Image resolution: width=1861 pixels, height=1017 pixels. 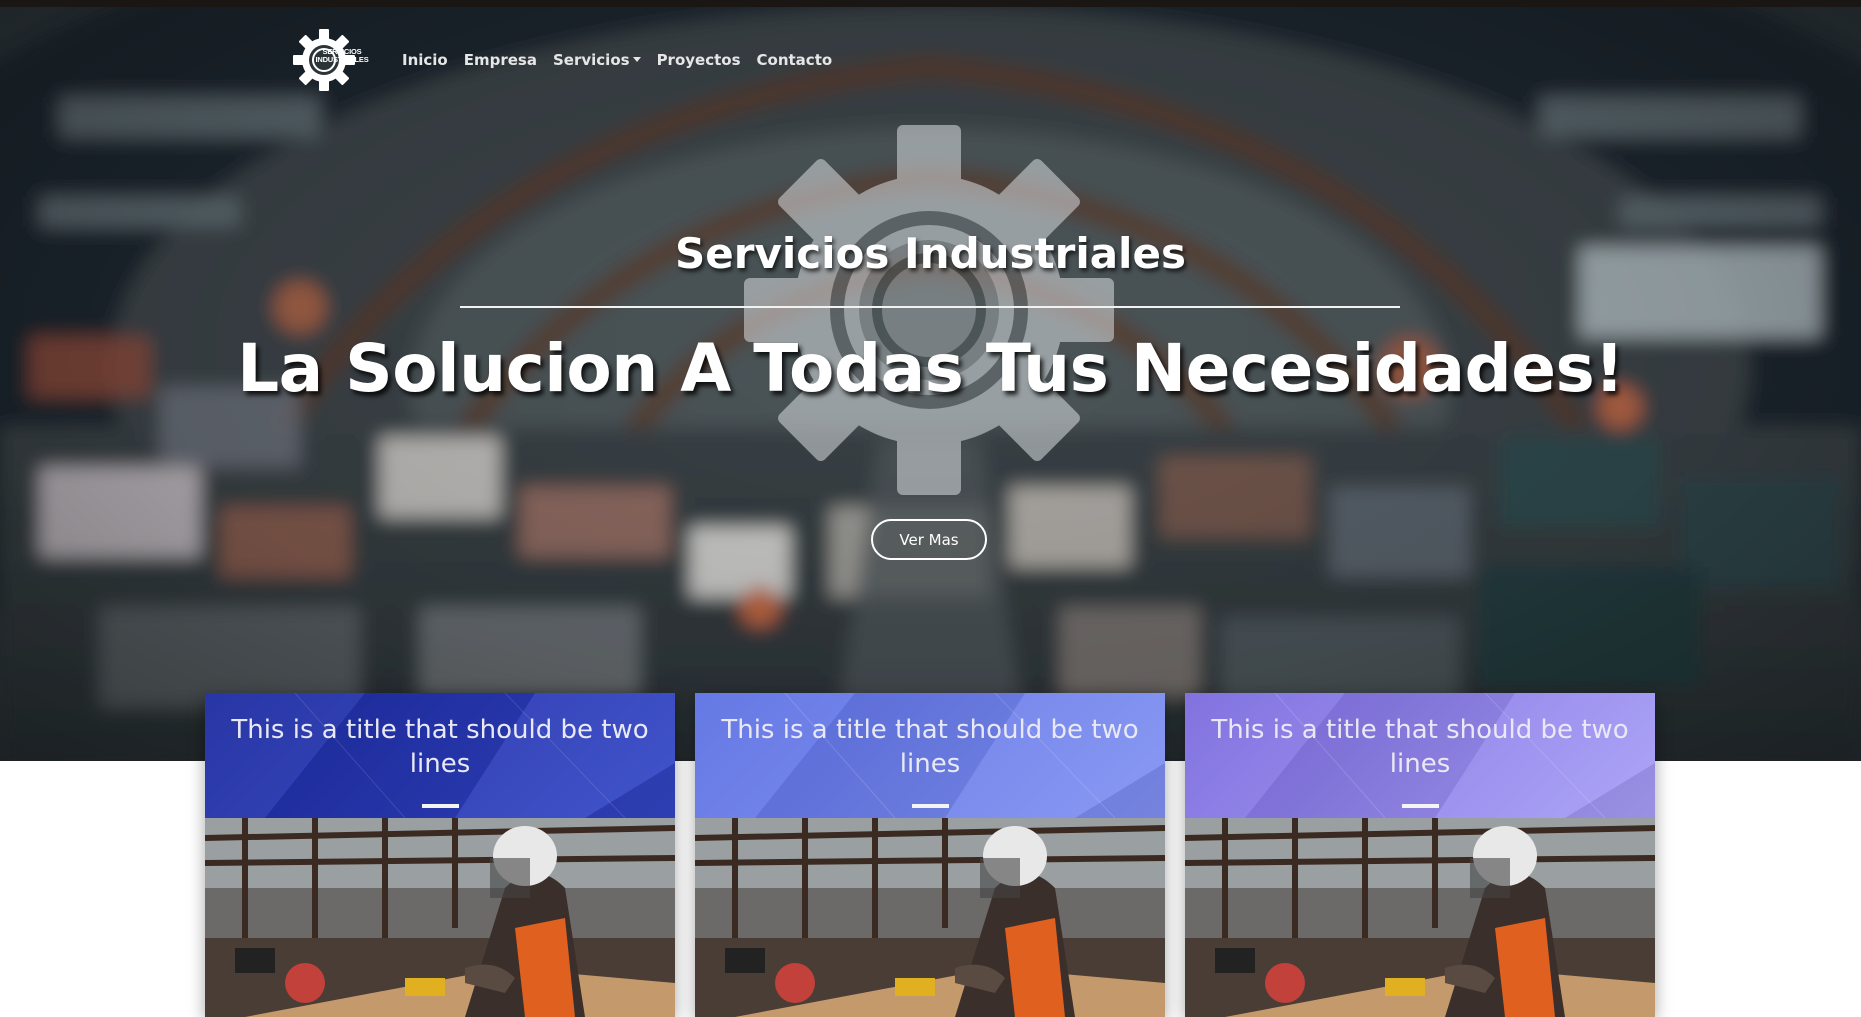 I want to click on top-strip, so click(x=930, y=3).